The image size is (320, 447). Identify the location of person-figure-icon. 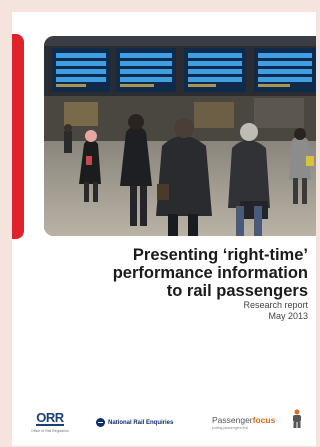
(297, 418).